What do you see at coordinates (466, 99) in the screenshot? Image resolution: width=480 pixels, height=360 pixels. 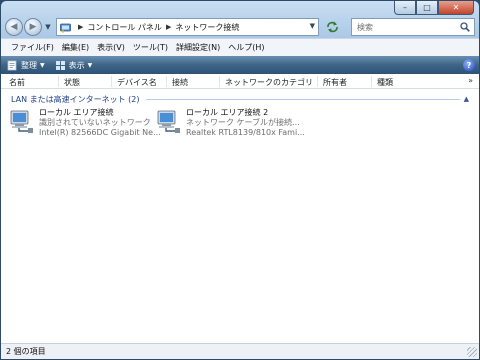 I see `group-collapse-icon: ▲` at bounding box center [466, 99].